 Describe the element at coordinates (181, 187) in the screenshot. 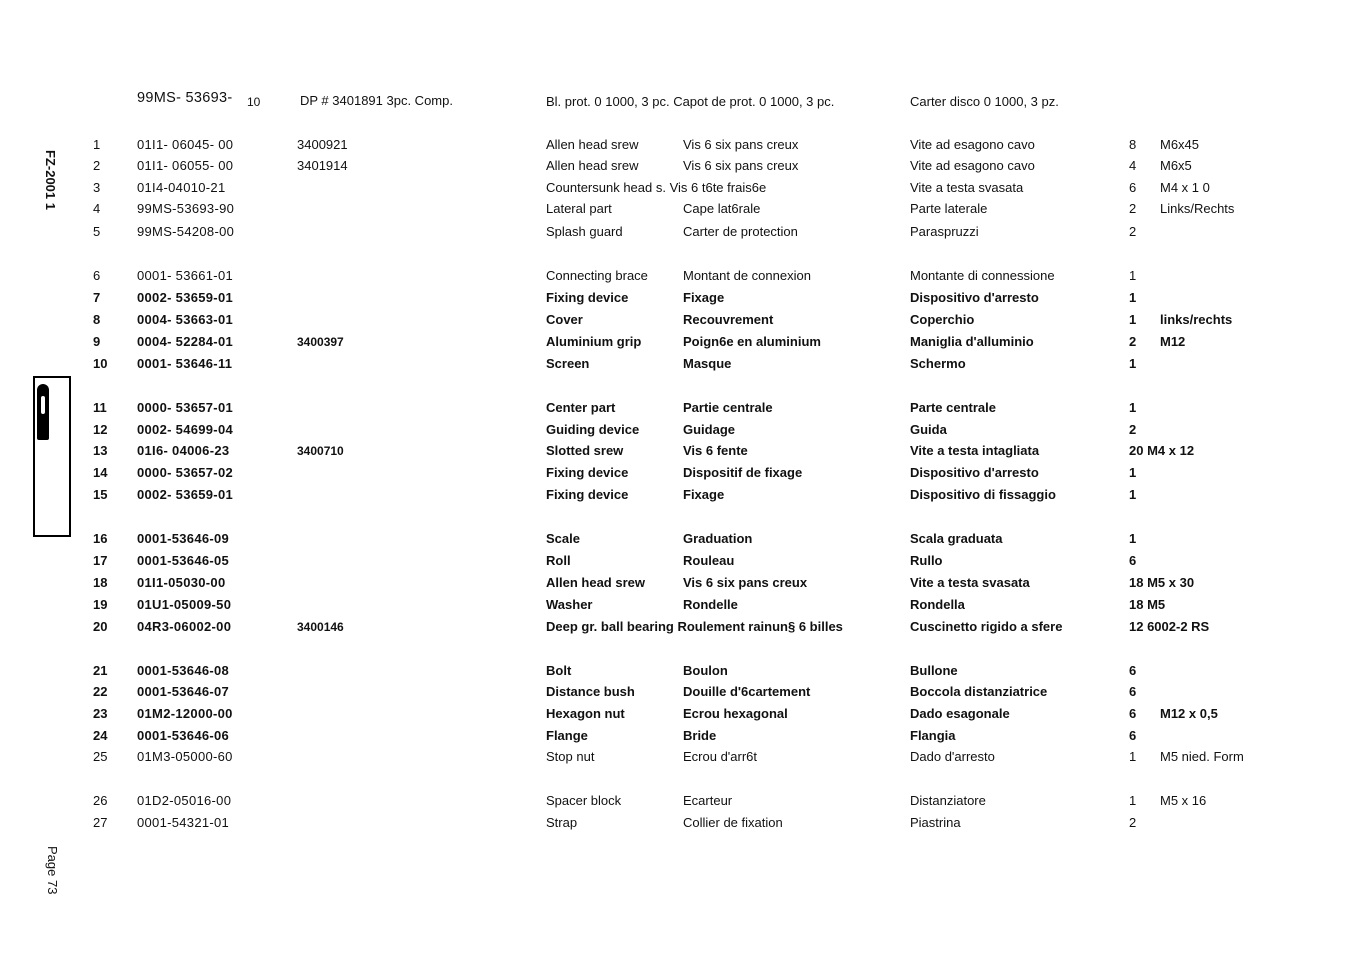

I see `part-number: 01I4-04010-21` at that location.